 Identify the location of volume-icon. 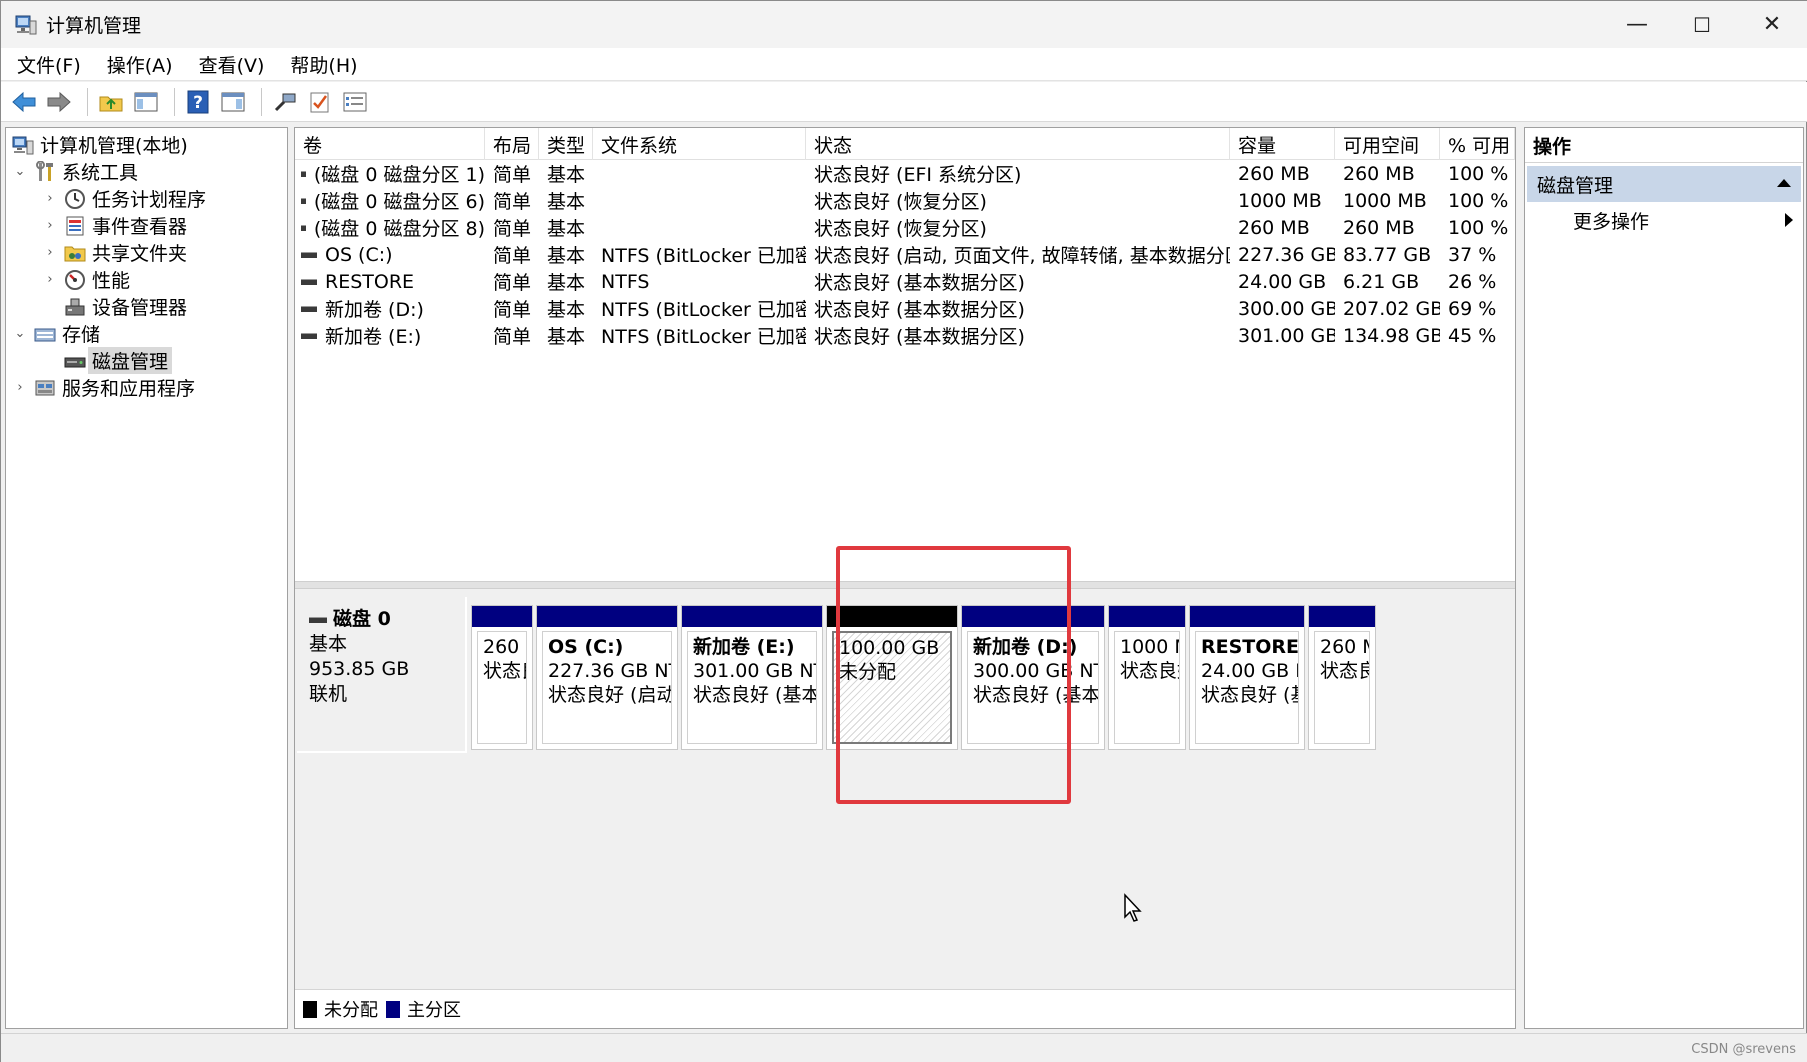
(303, 227).